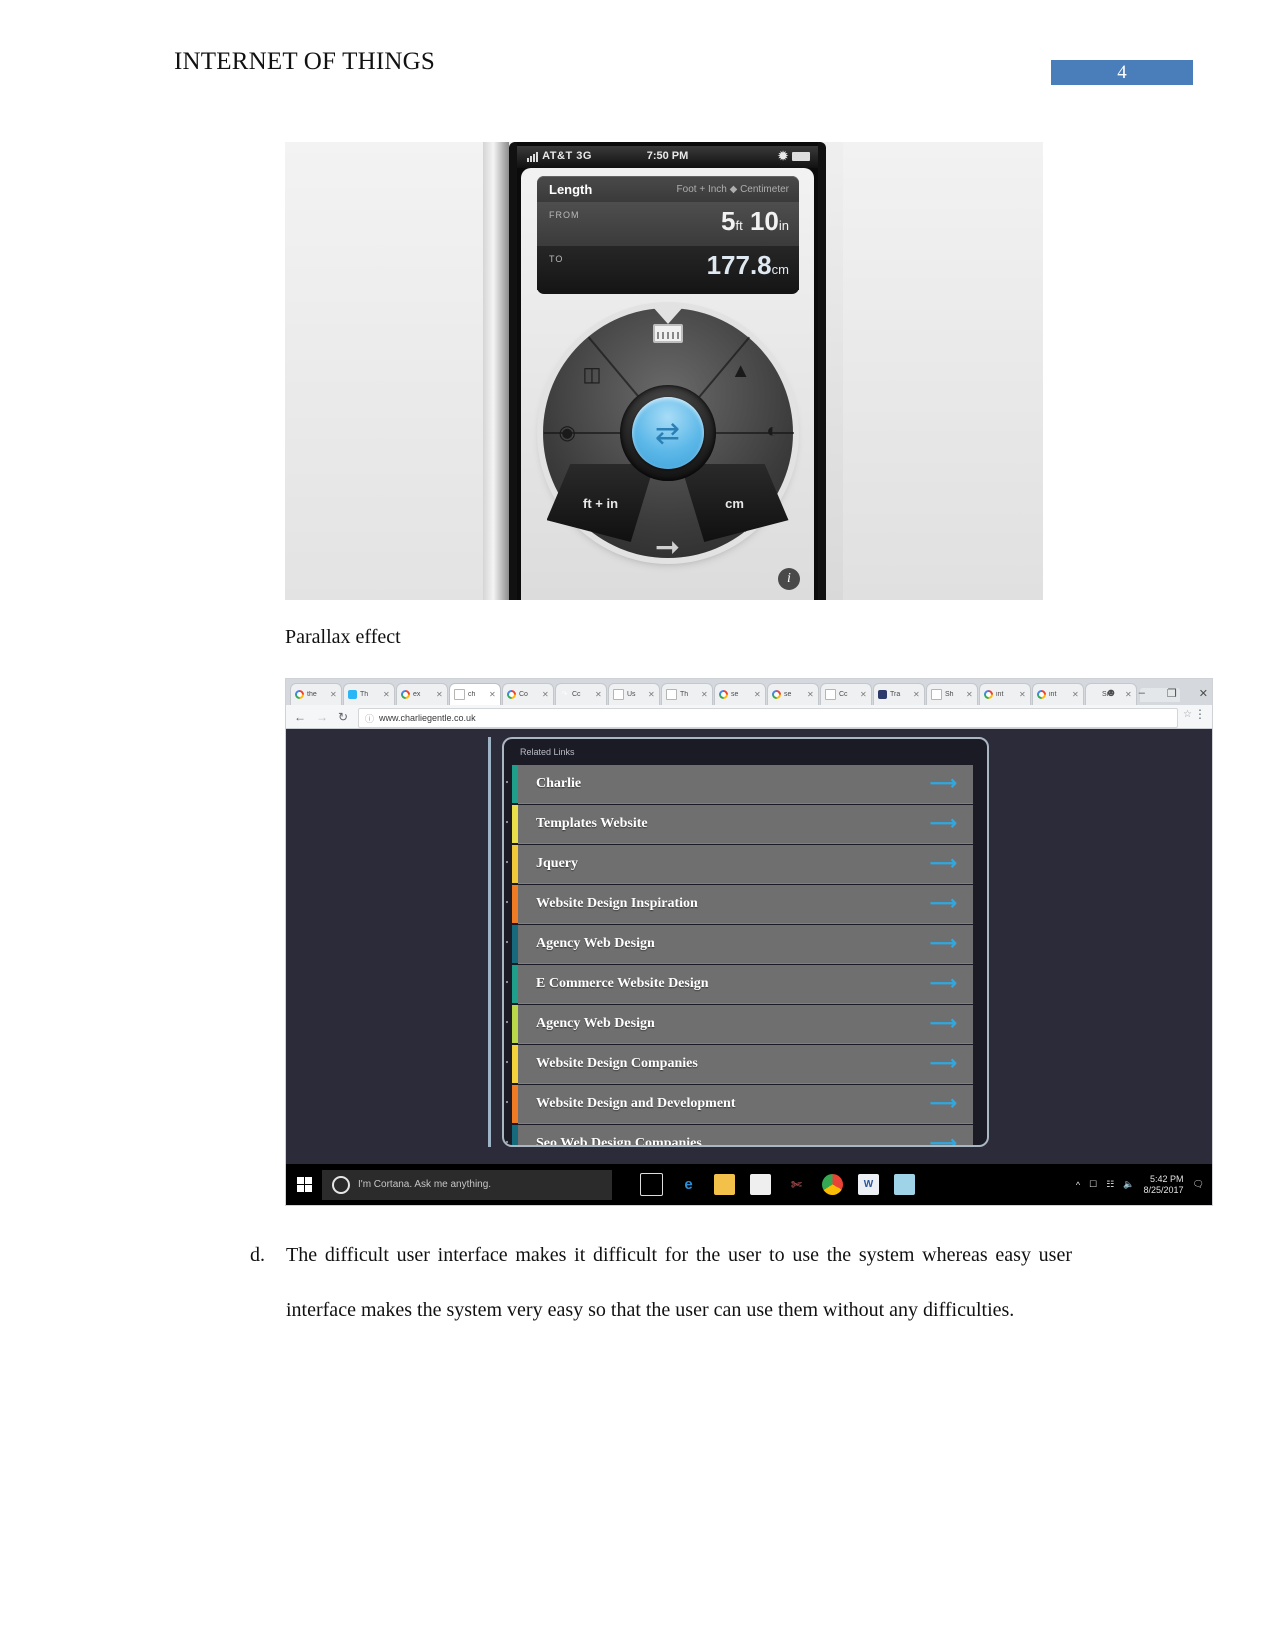 The image size is (1275, 1650). What do you see at coordinates (1200, 714) in the screenshot?
I see `kebab-menu-icon: ⋮` at bounding box center [1200, 714].